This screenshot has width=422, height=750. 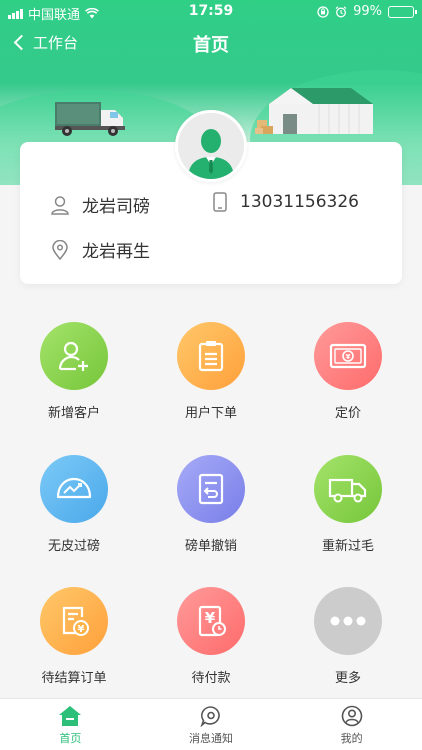 I want to click on undo-document-icon, so click(x=211, y=489).